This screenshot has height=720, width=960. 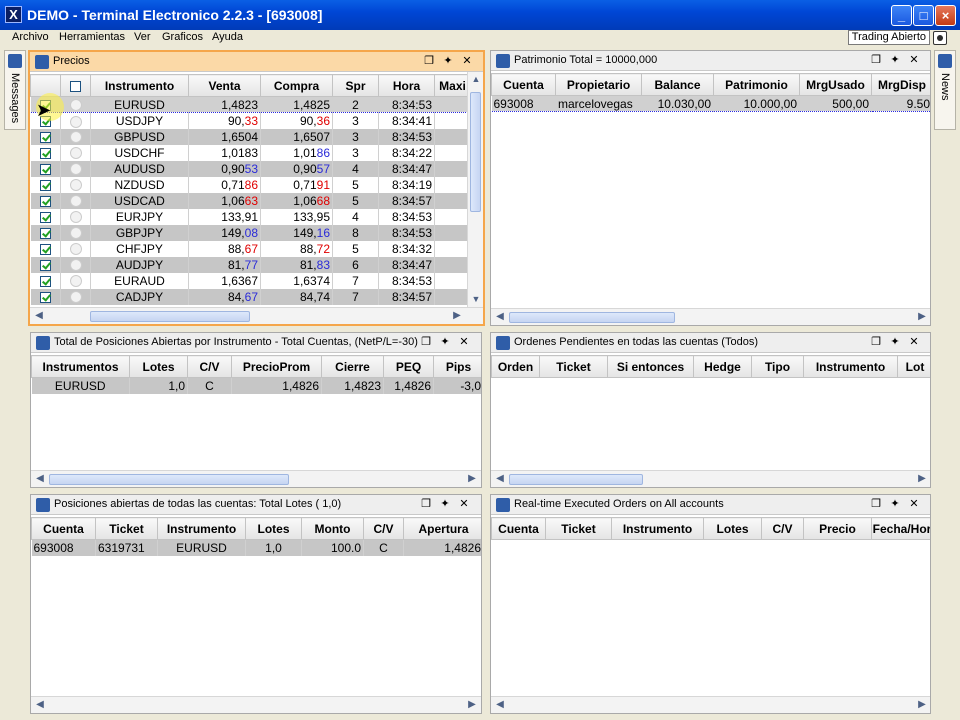 I want to click on col-hora: Hora, so click(x=406, y=85).